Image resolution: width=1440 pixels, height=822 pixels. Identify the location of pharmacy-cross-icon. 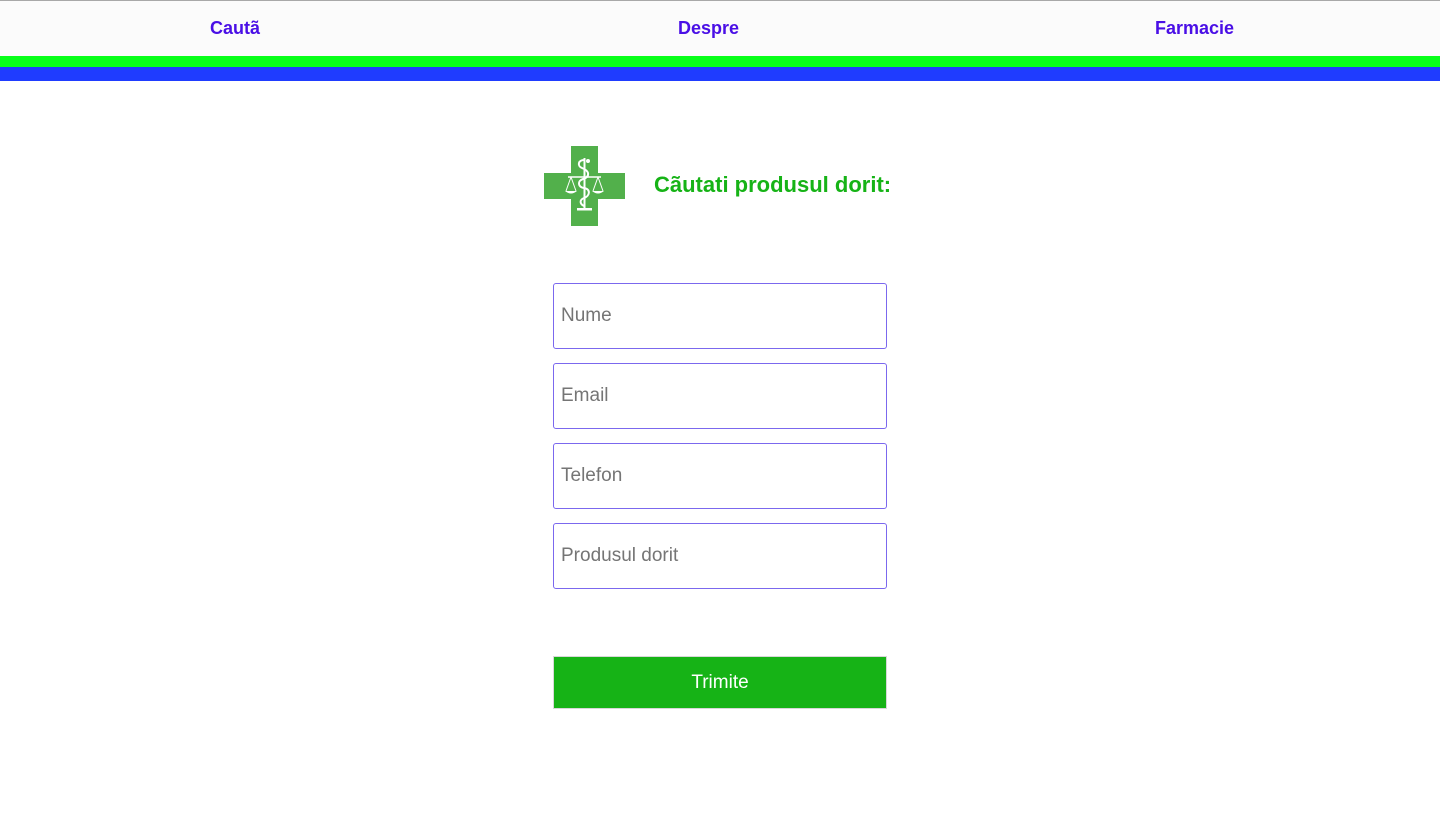
(584, 186).